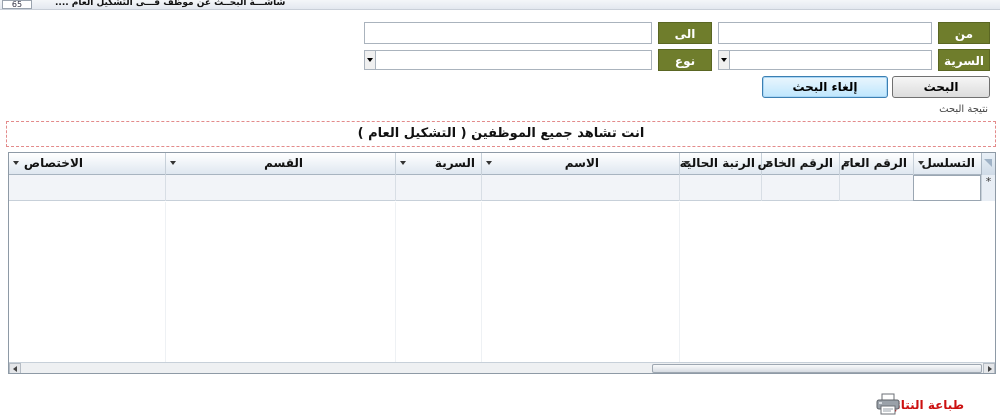 The height and width of the screenshot is (418, 1000). I want to click on new-row: *, so click(502, 188).